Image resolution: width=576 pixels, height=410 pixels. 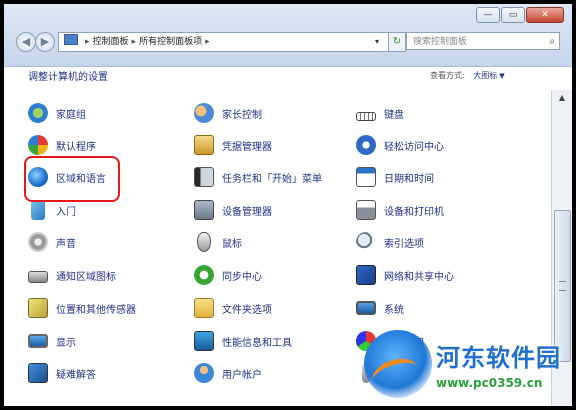 I want to click on cp-item-label: 索引选项, so click(x=404, y=244).